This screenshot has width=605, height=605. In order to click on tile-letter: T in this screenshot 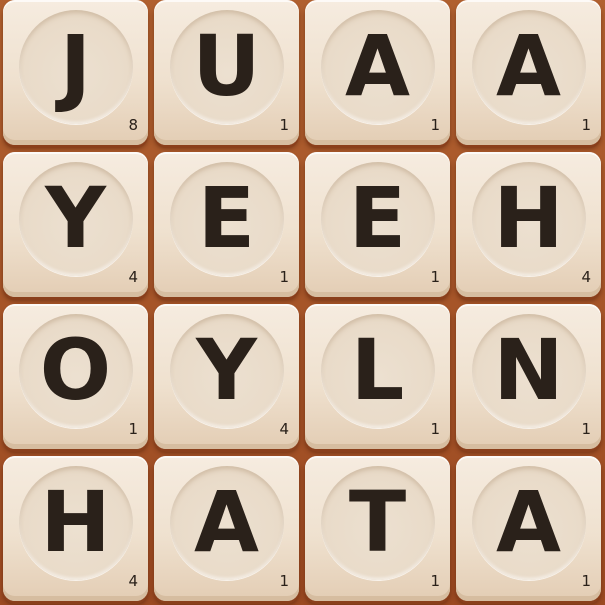, I will do `click(377, 522)`.